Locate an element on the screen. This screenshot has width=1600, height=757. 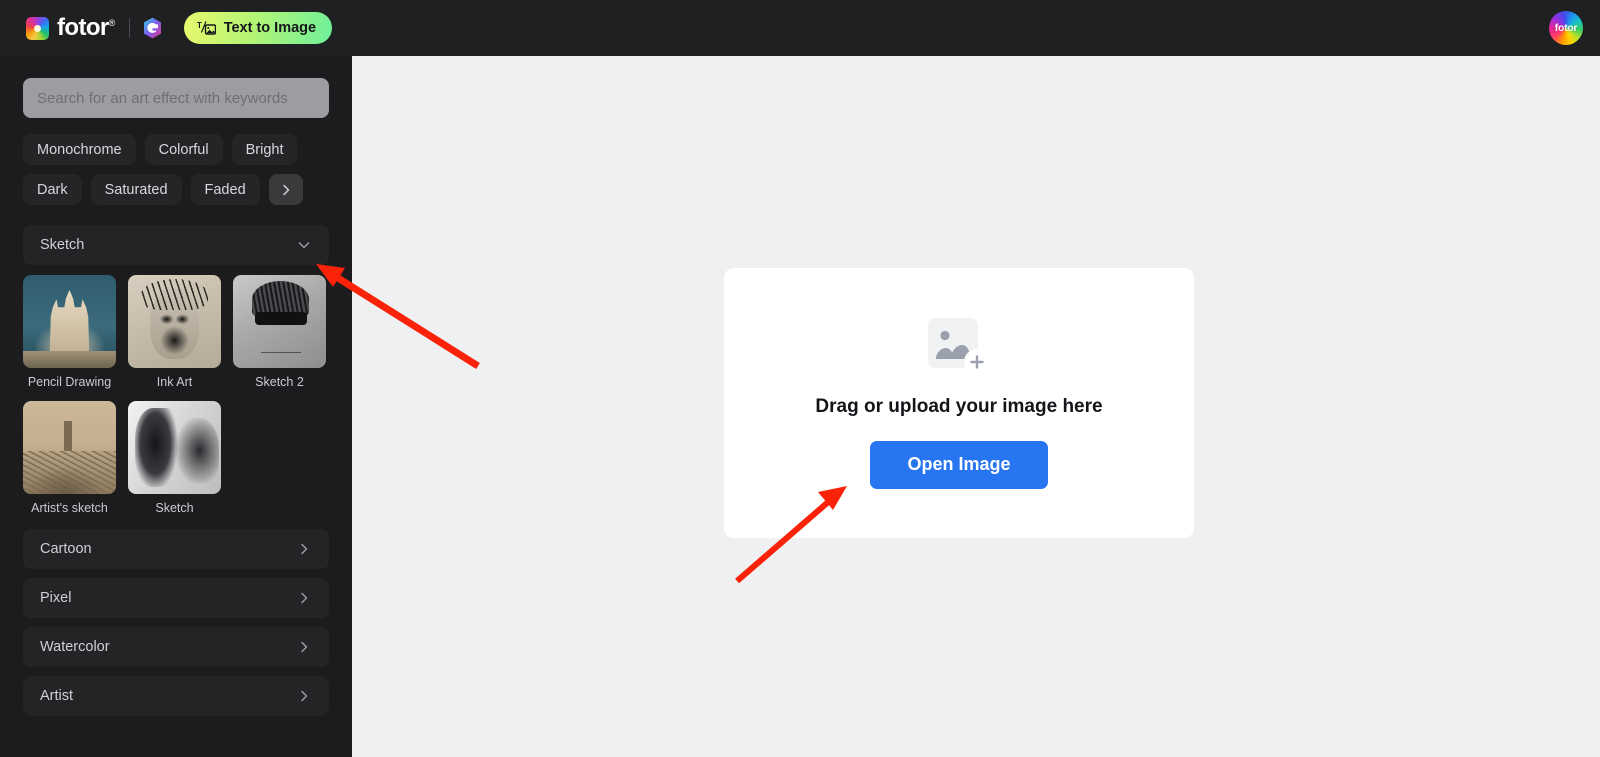
effect-item-sketch-2: Sketch 2 is located at coordinates (279, 332).